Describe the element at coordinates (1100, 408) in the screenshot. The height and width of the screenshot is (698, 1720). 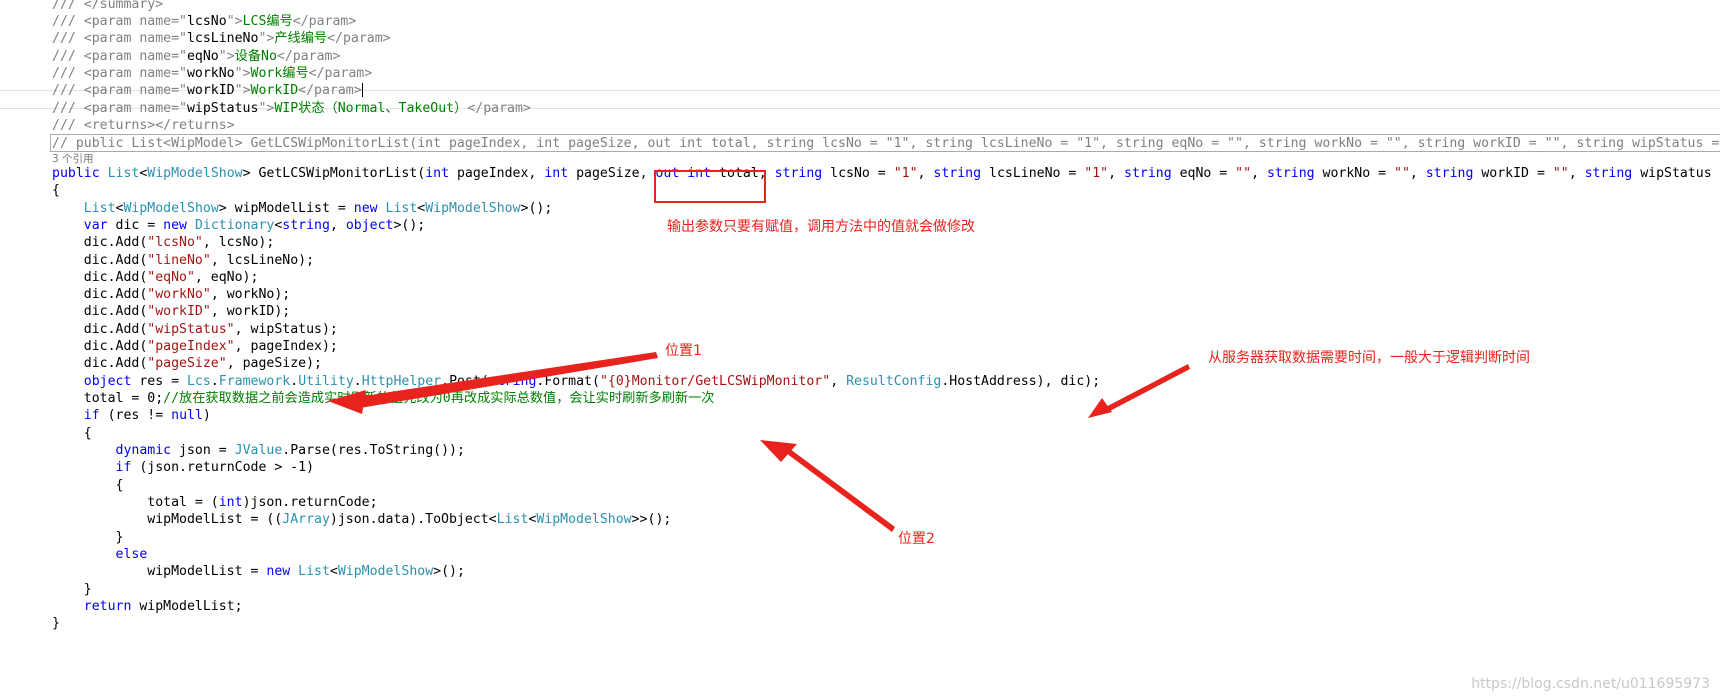
I see `arrow-head-server-call` at that location.